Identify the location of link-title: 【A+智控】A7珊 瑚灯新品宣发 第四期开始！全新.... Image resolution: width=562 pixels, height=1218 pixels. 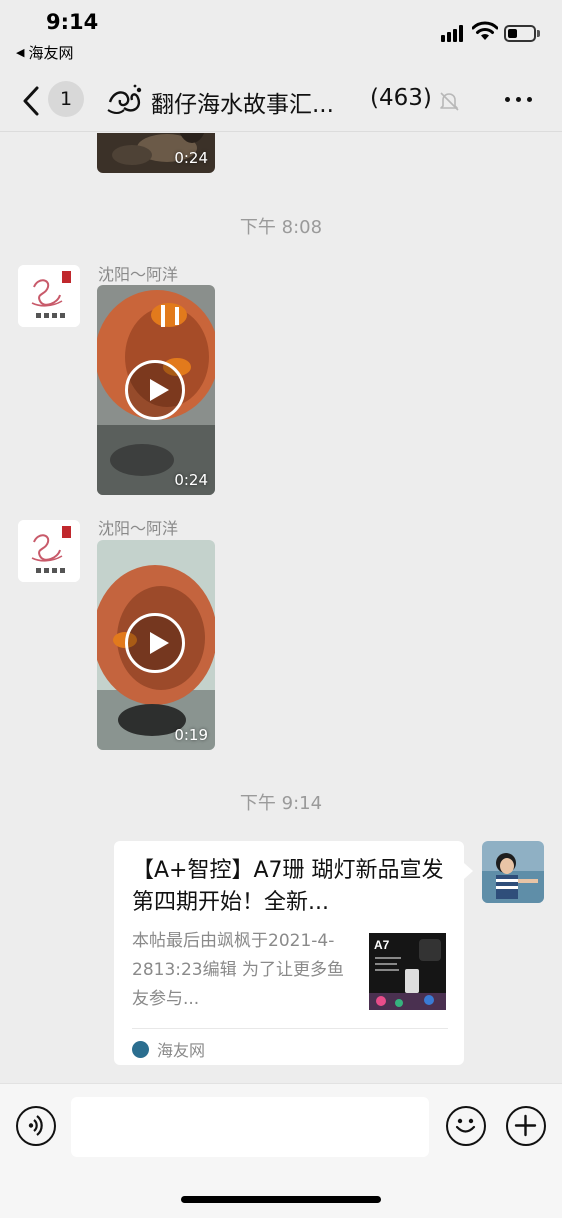
(288, 886).